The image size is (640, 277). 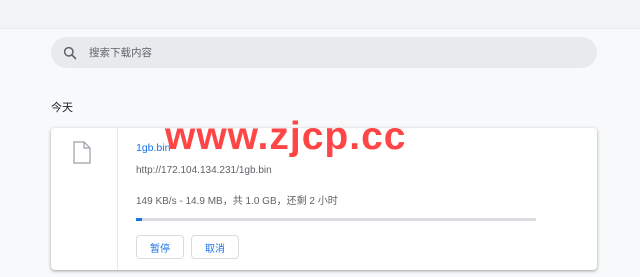 I want to click on top-toolbar, so click(x=320, y=14).